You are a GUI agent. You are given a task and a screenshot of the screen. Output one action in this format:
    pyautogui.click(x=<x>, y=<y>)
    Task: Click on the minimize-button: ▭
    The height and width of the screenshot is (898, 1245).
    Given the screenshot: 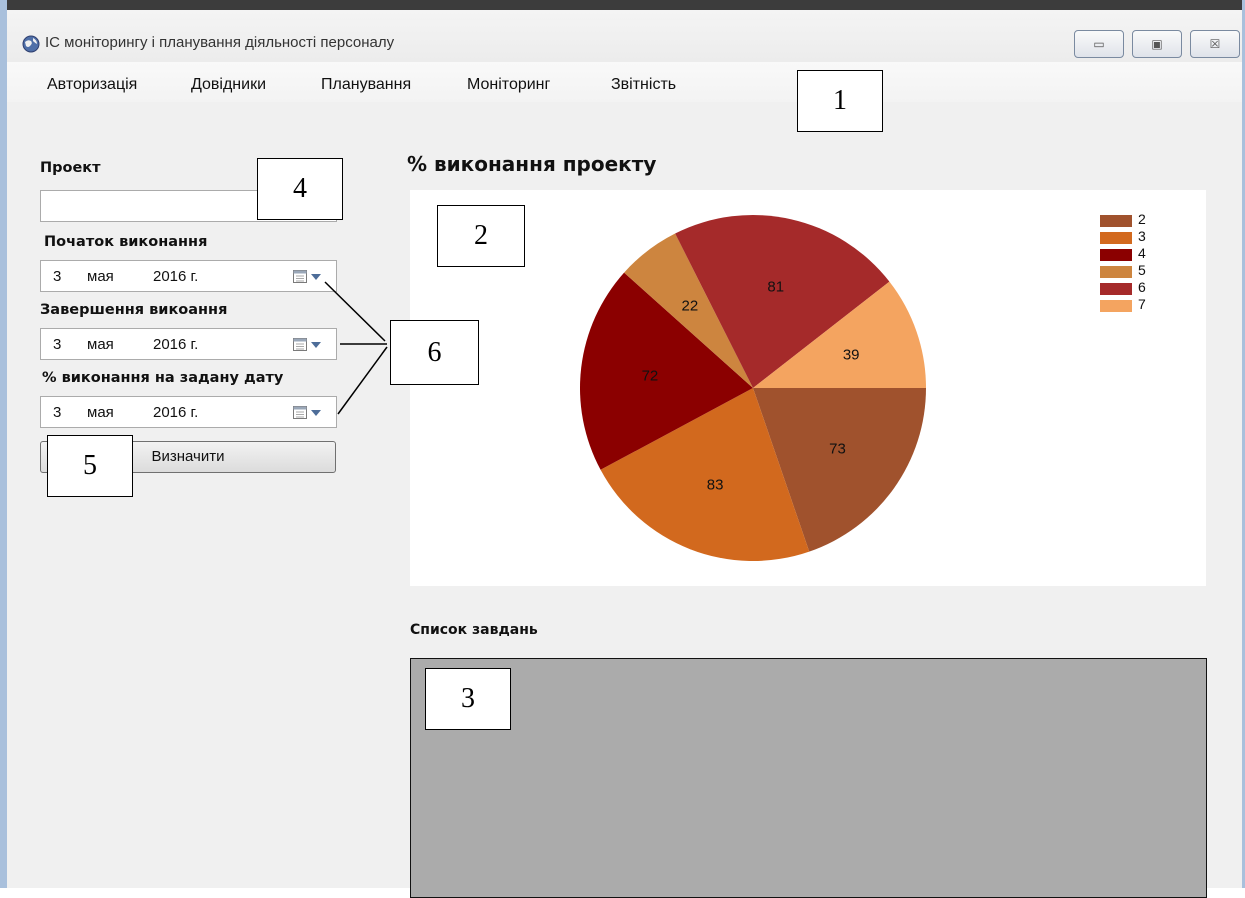 What is the action you would take?
    pyautogui.click(x=1099, y=44)
    